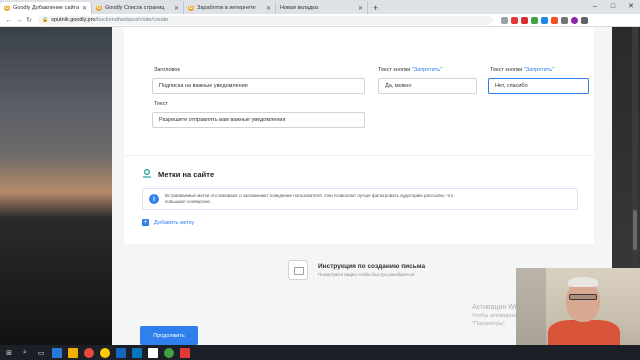  I want to click on tab-label: Goodly Добавление сайта pushm, so click(46, 8).